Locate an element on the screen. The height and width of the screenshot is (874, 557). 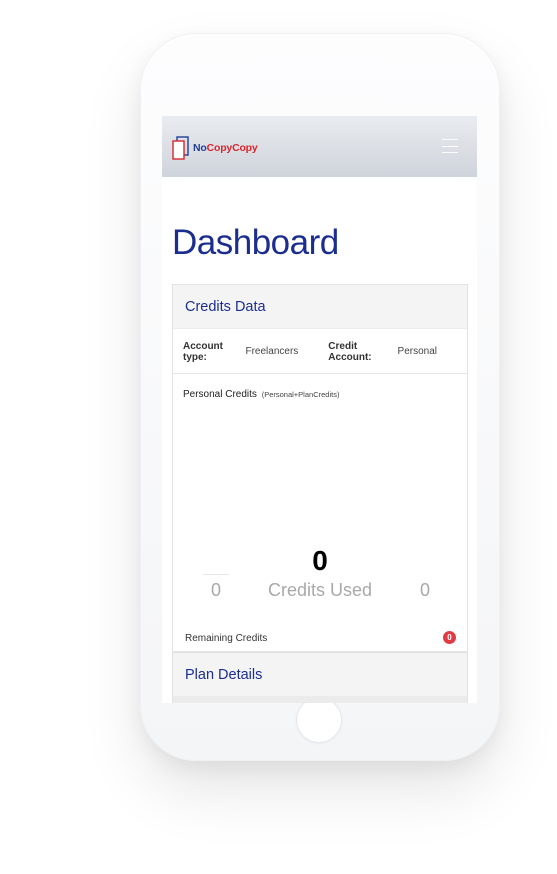
home-button is located at coordinates (319, 720).